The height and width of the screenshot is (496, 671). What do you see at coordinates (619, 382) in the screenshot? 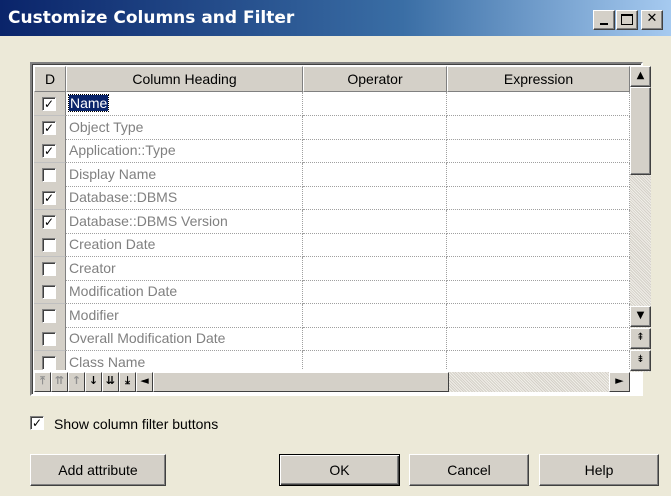
I see `scroll-right-button: ►` at bounding box center [619, 382].